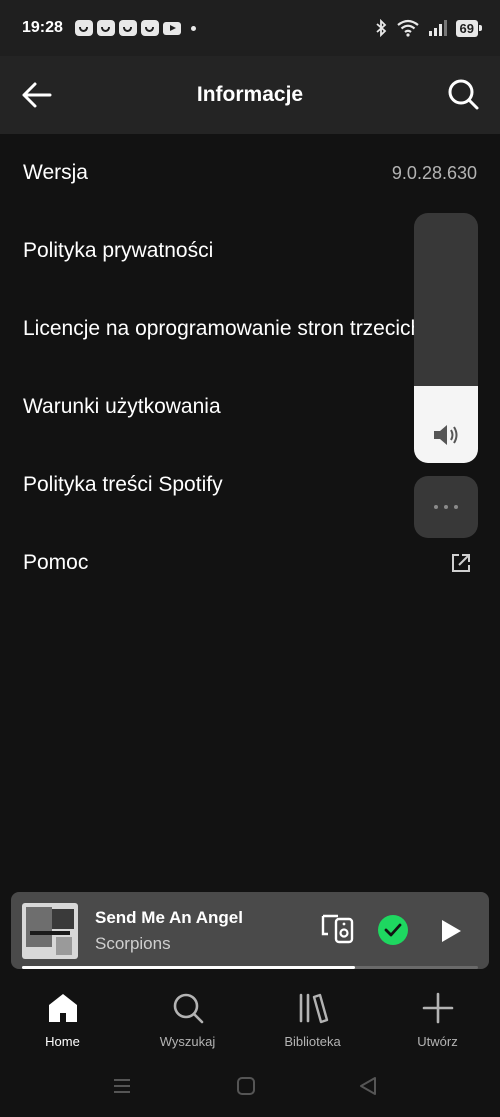  What do you see at coordinates (393, 930) in the screenshot?
I see `liked-check-icon` at bounding box center [393, 930].